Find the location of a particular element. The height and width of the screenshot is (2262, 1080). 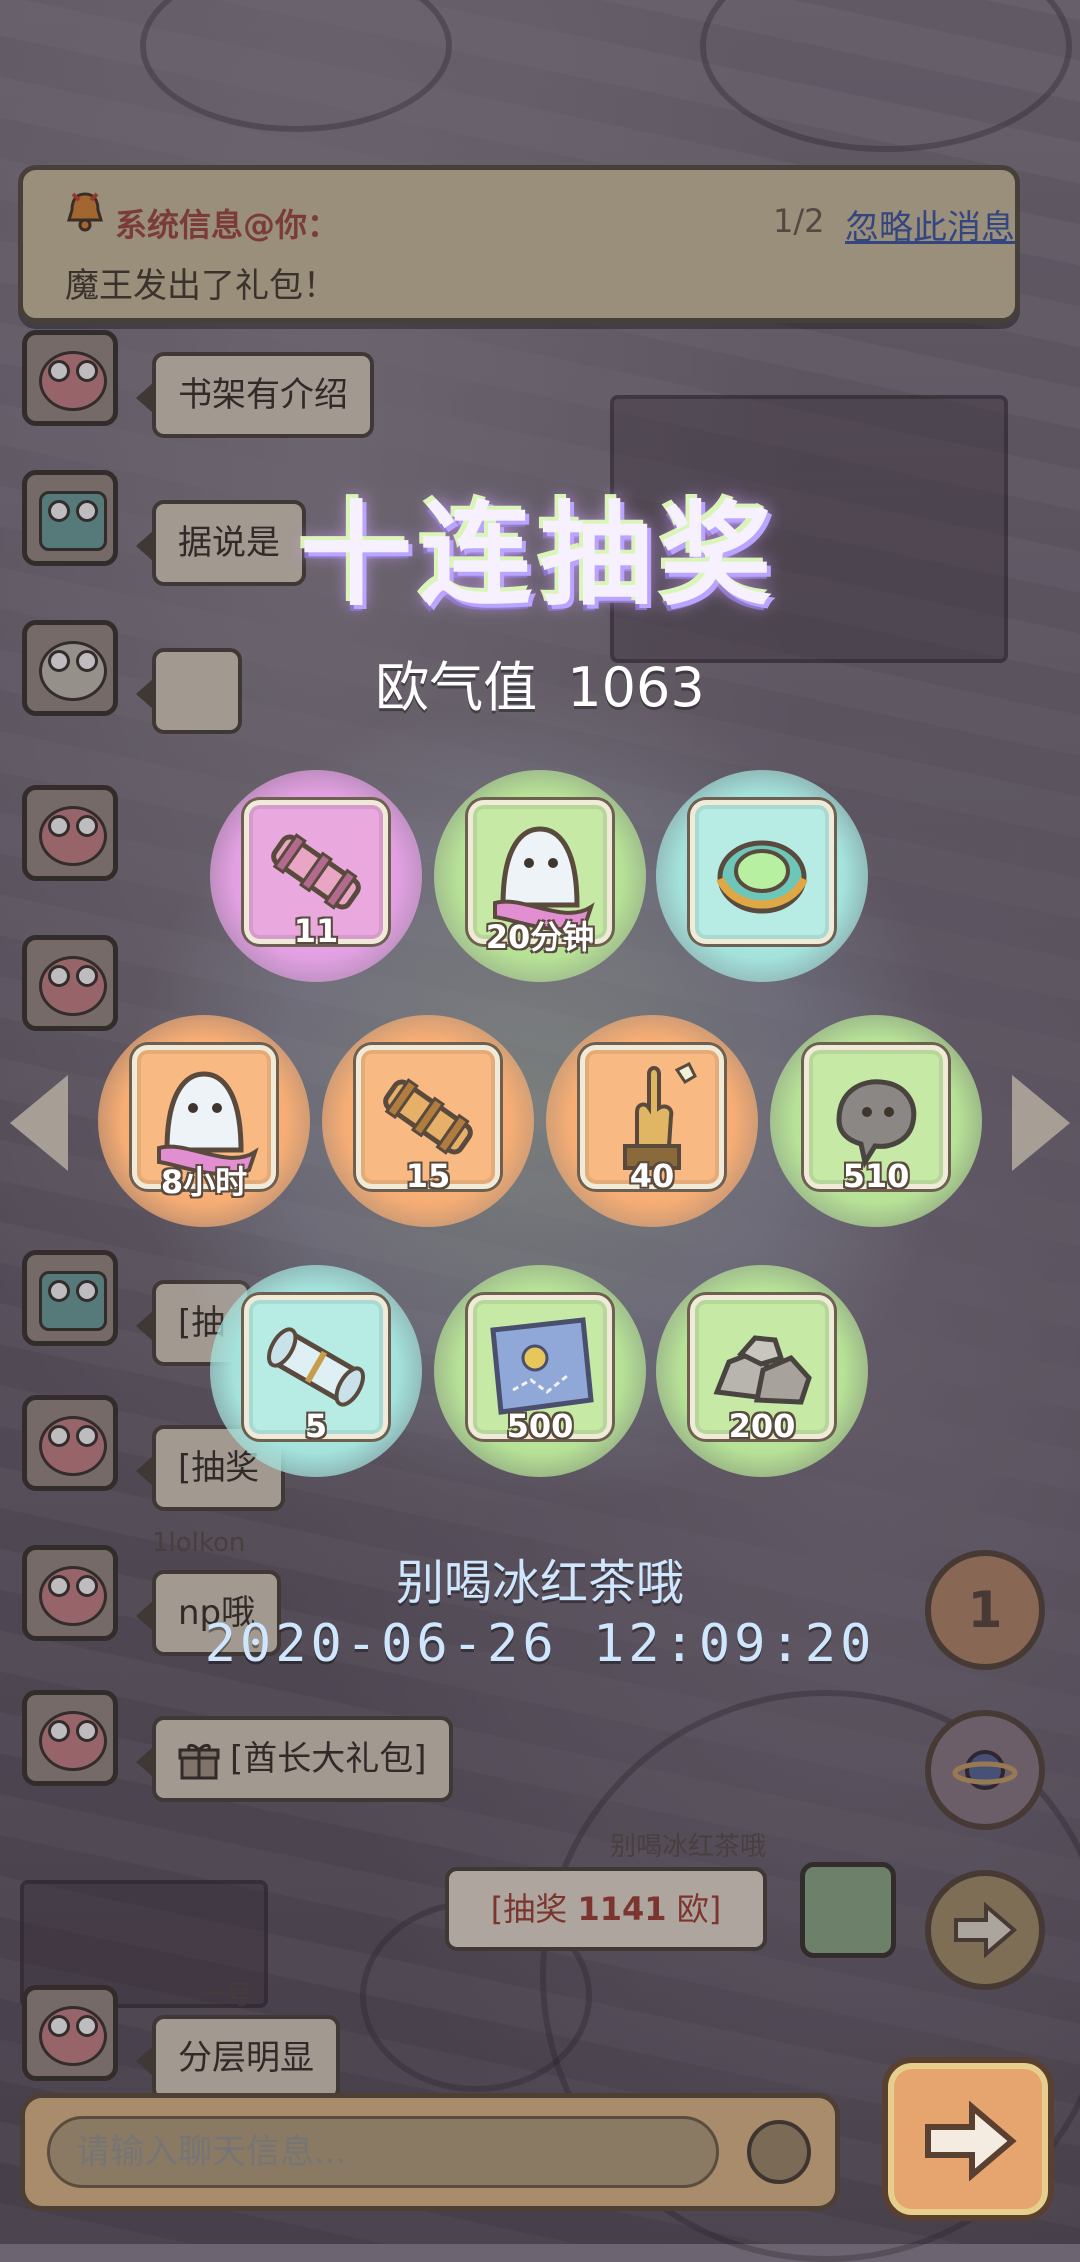

prize-quantity: 40 is located at coordinates (652, 1176).